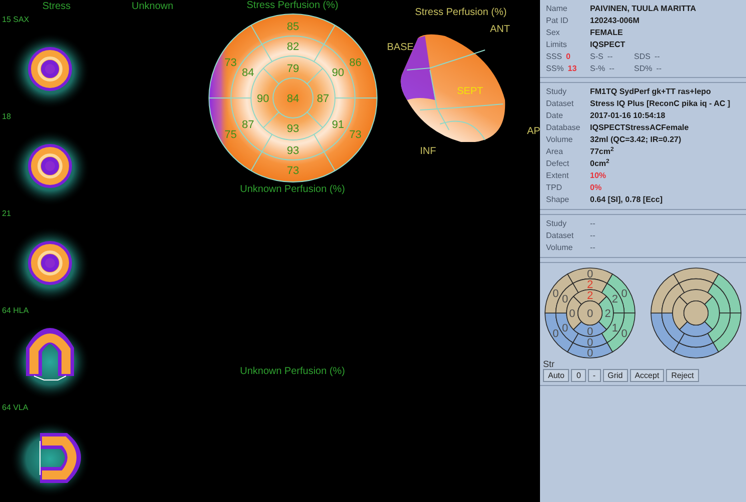 This screenshot has width=746, height=502. What do you see at coordinates (568, 57) in the screenshot?
I see `score-value: 0` at bounding box center [568, 57].